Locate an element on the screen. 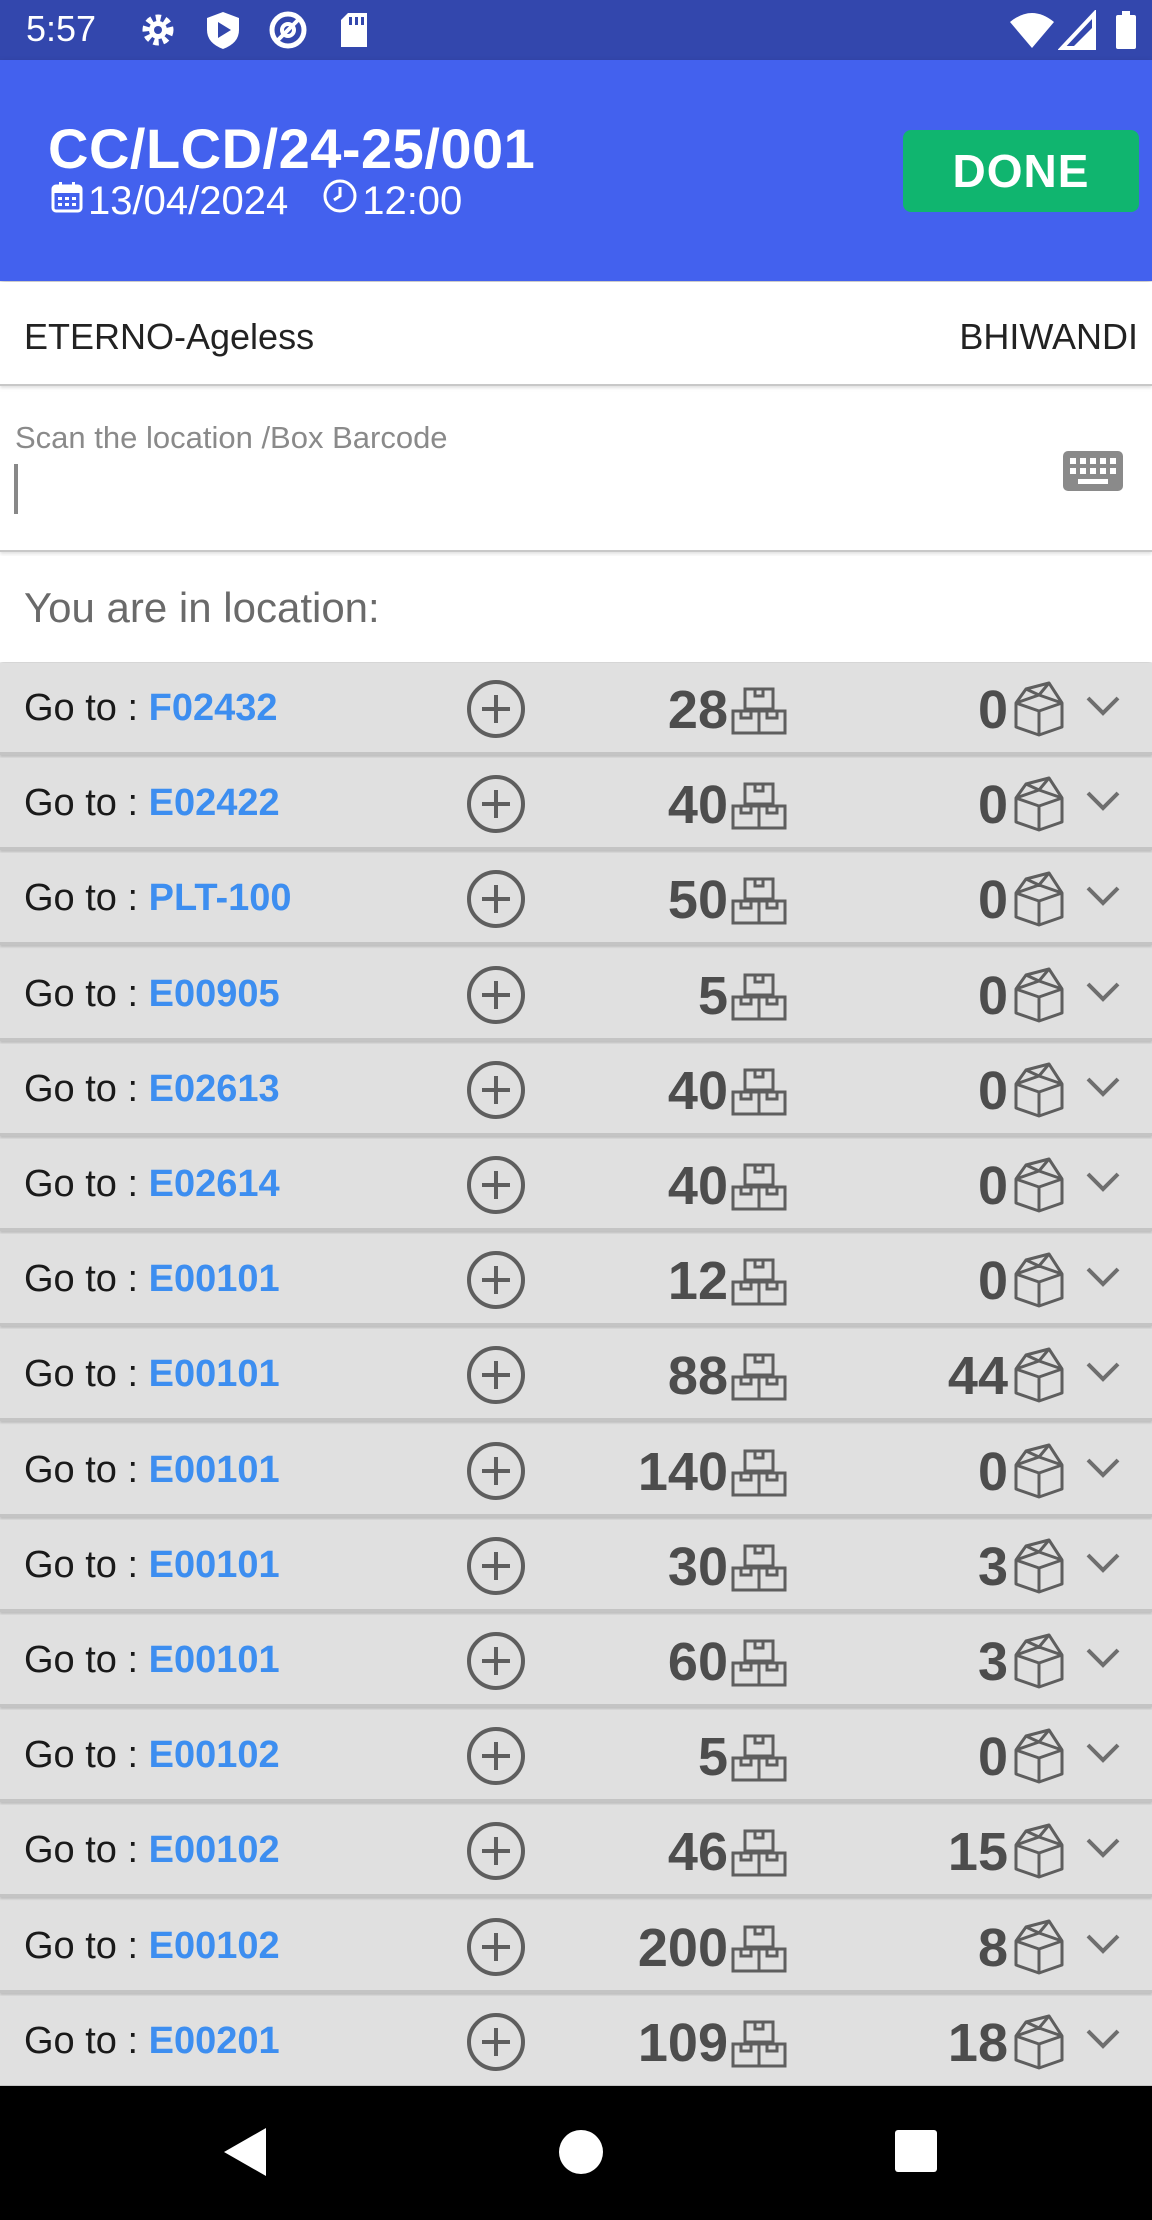 This screenshot has width=1152, height=2220. expected-quantity: 109 is located at coordinates (682, 2042).